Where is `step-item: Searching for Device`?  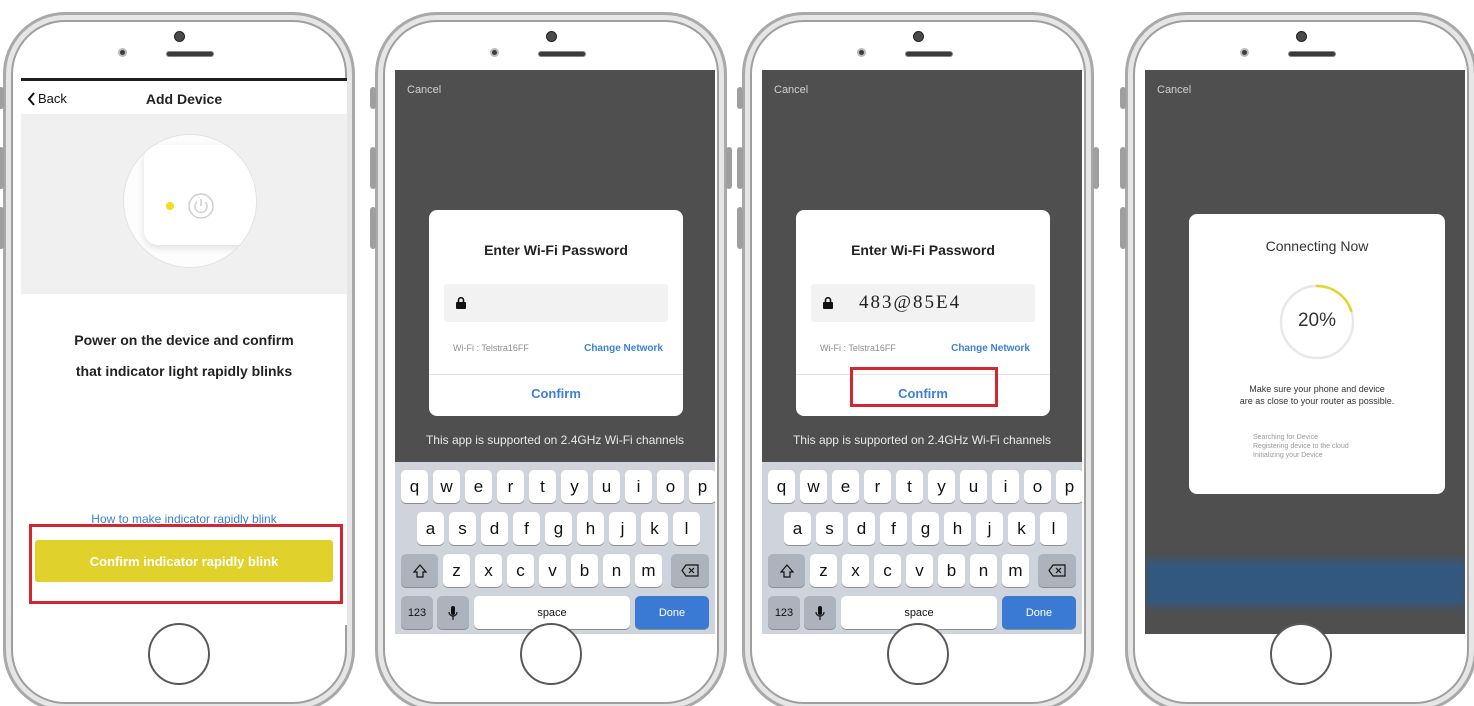
step-item: Searching for Device is located at coordinates (1285, 437).